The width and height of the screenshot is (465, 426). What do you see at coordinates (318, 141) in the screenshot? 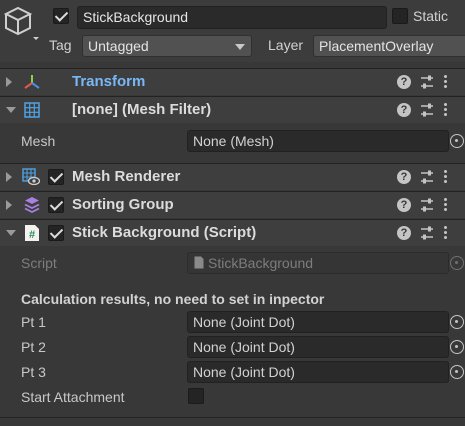
I see `mesh-object-field: None (Mesh)` at bounding box center [318, 141].